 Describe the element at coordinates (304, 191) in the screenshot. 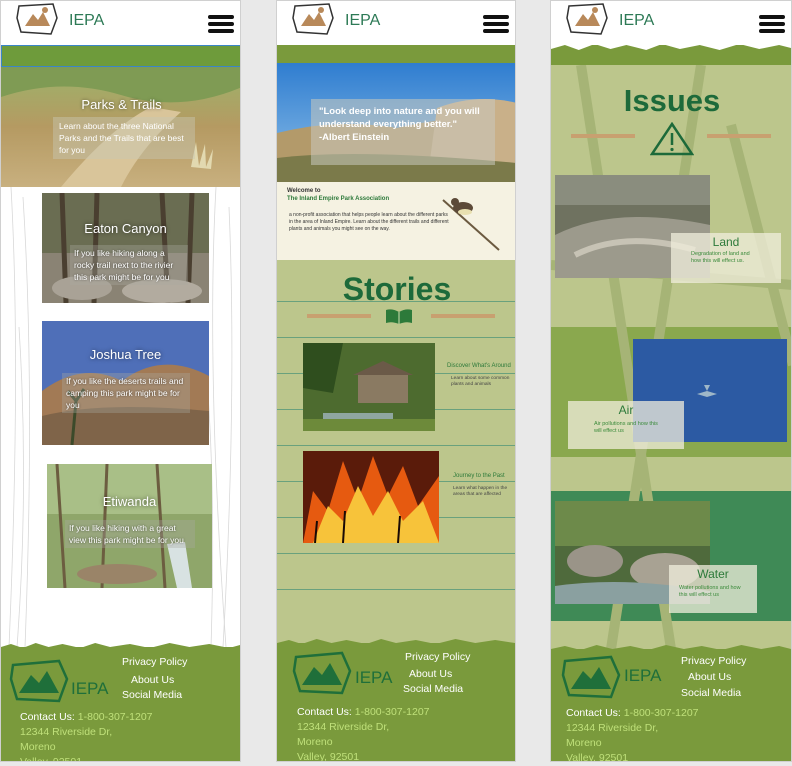

I see `welcome-to-label: Welcome to` at that location.